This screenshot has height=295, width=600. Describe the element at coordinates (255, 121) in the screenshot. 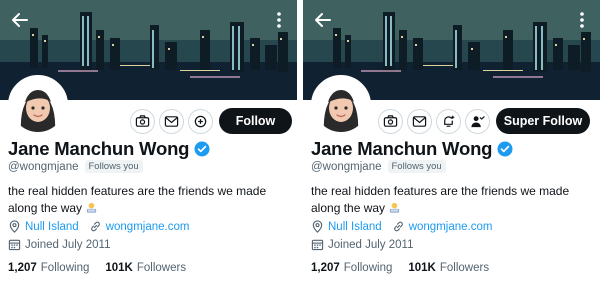

I see `follow-button: Follow` at that location.